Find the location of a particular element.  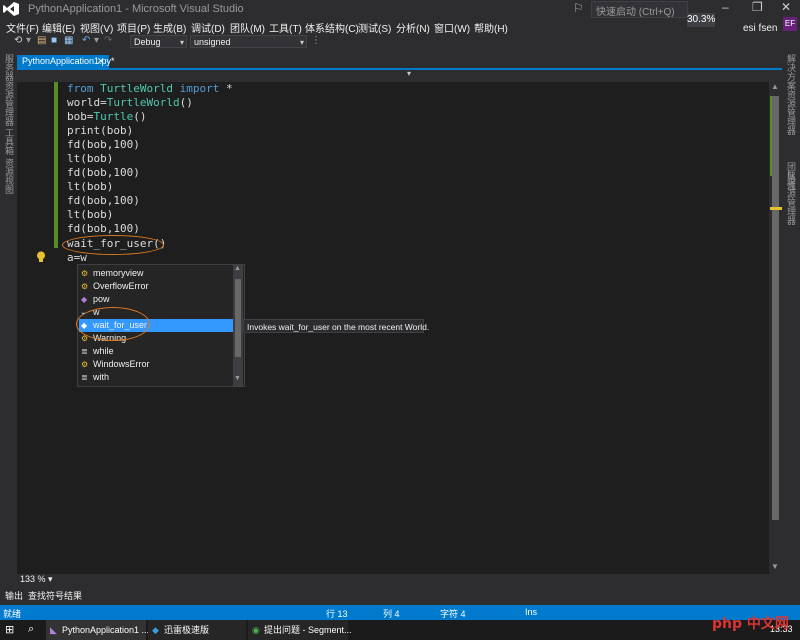

toolbar-overflow-icon: ⋮ is located at coordinates (316, 40).